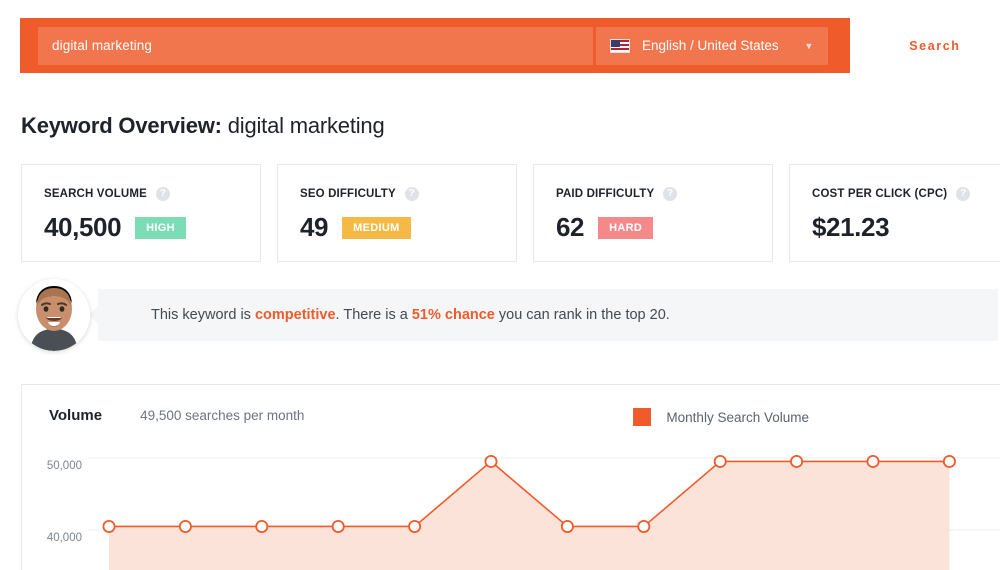 Image resolution: width=1000 pixels, height=570 pixels. I want to click on metric-label: COST PER CLICK (CPC) ?, so click(906, 194).